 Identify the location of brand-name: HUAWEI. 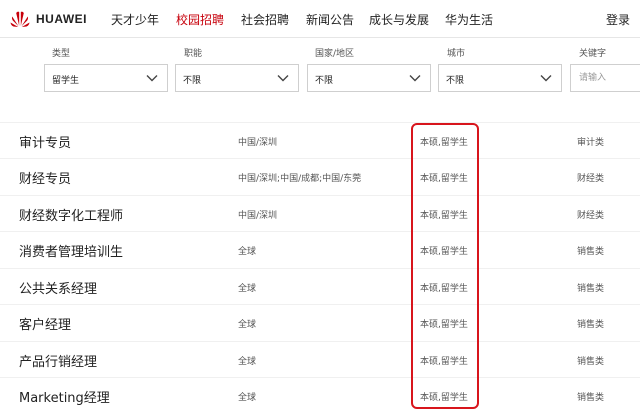
(61, 19).